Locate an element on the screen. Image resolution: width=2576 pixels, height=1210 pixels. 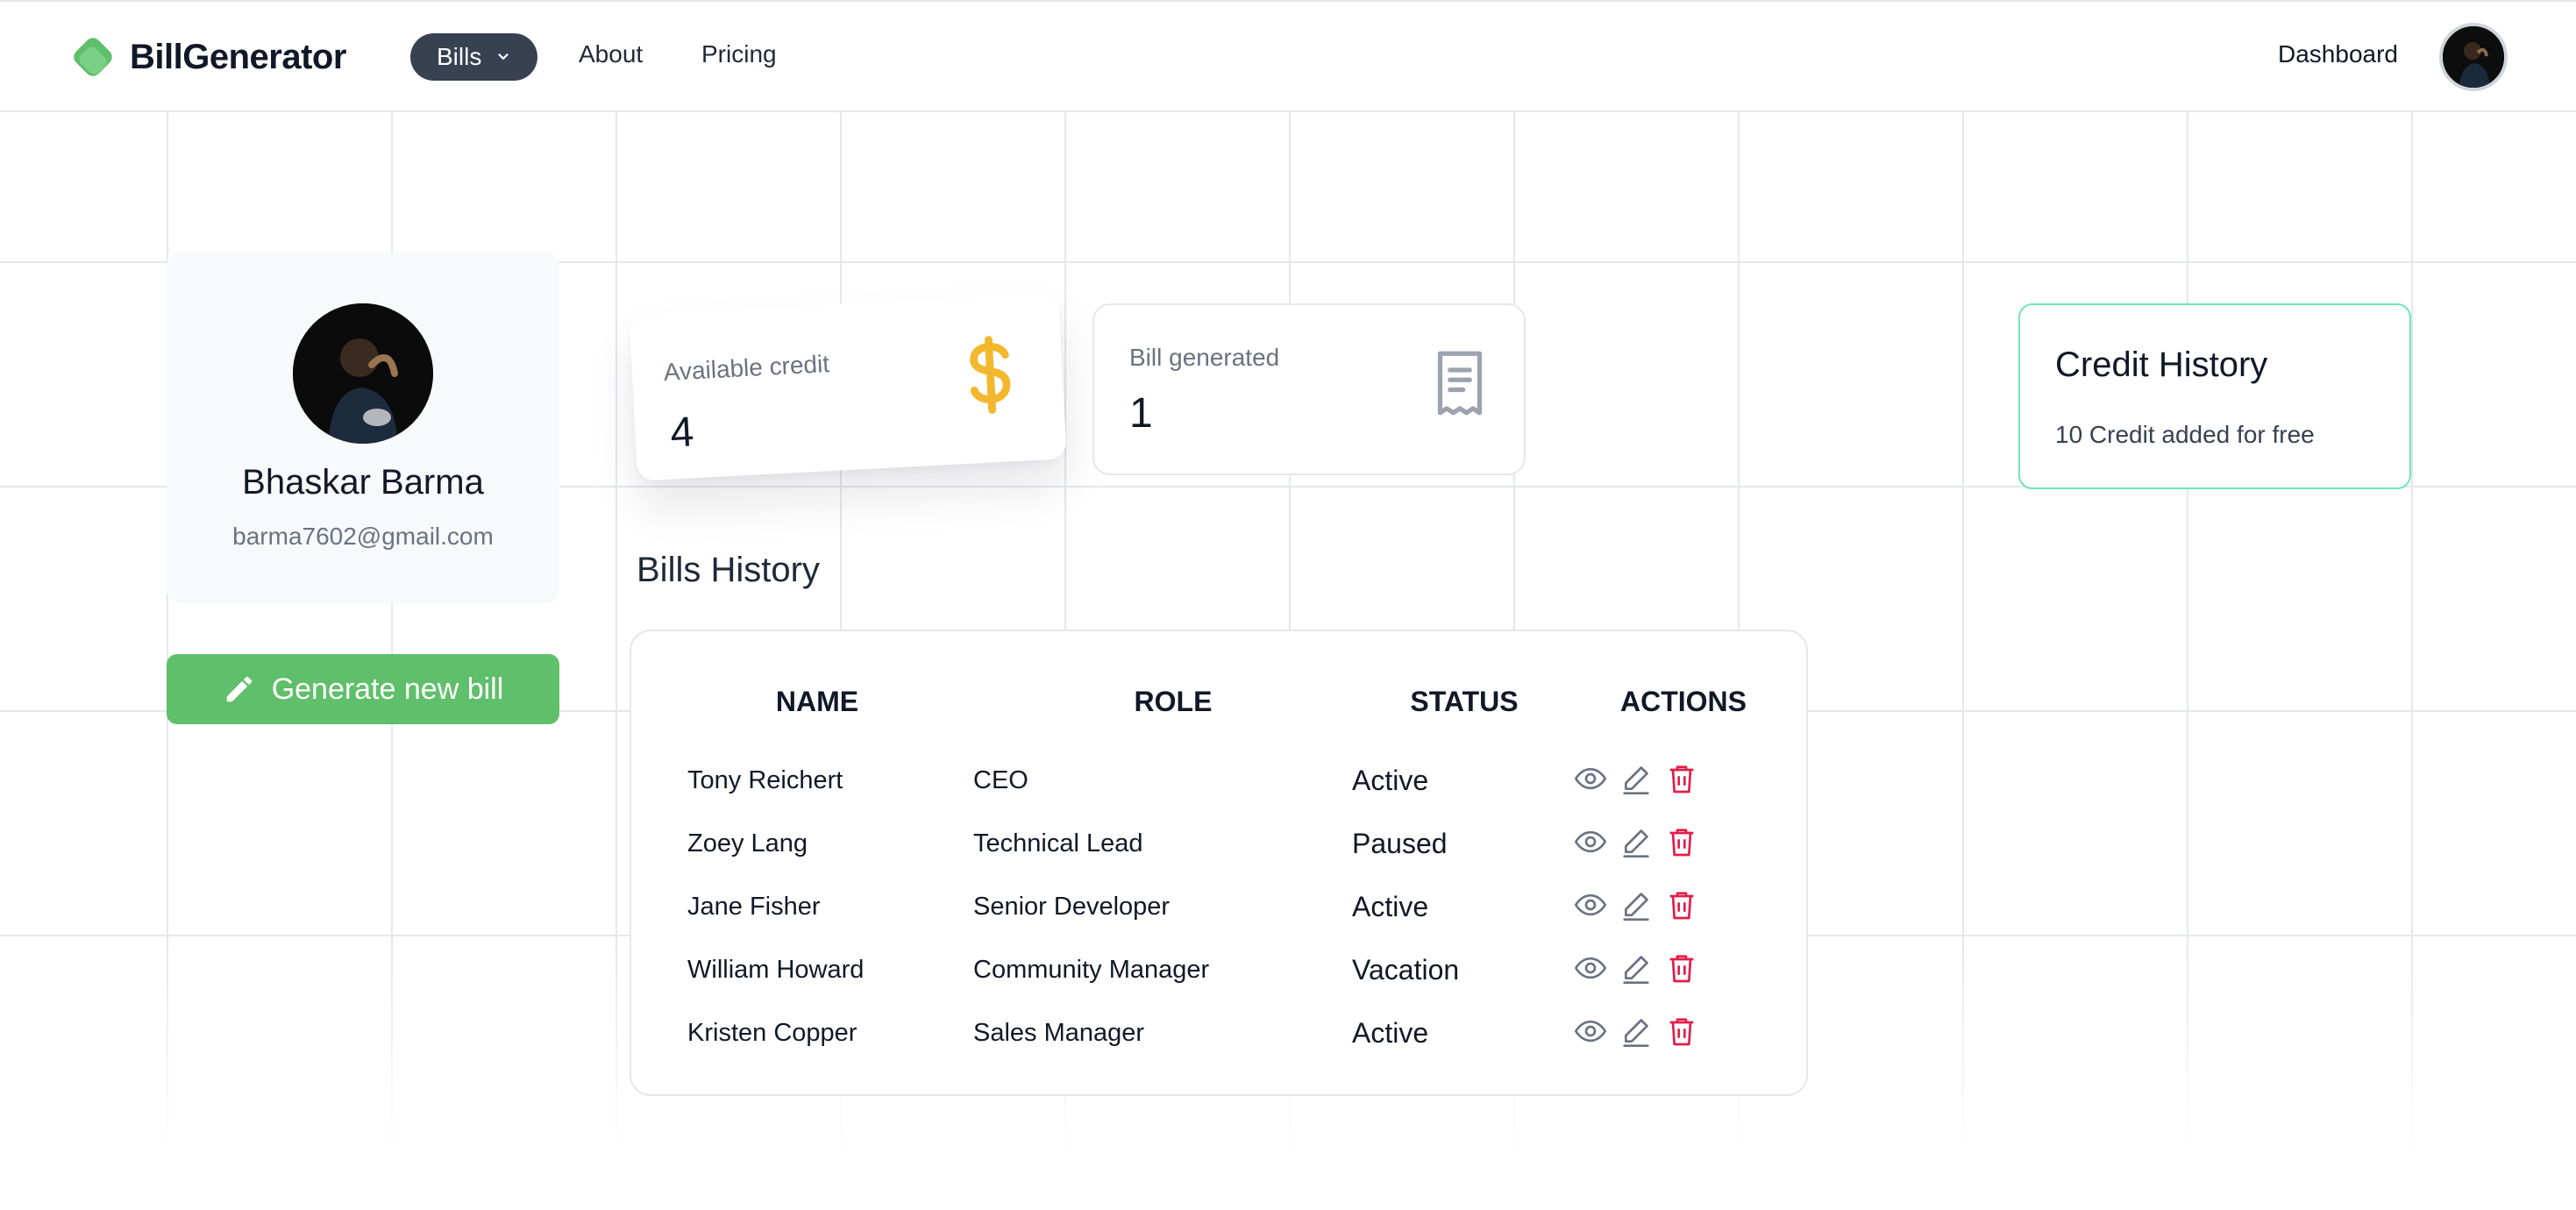
bills-history-title: Bills History is located at coordinates (728, 570).